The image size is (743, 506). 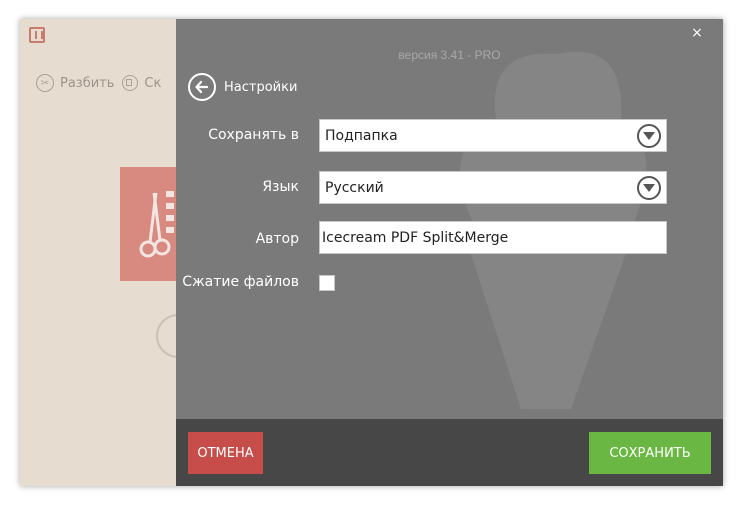 What do you see at coordinates (327, 283) in the screenshot?
I see `compression-checkbox` at bounding box center [327, 283].